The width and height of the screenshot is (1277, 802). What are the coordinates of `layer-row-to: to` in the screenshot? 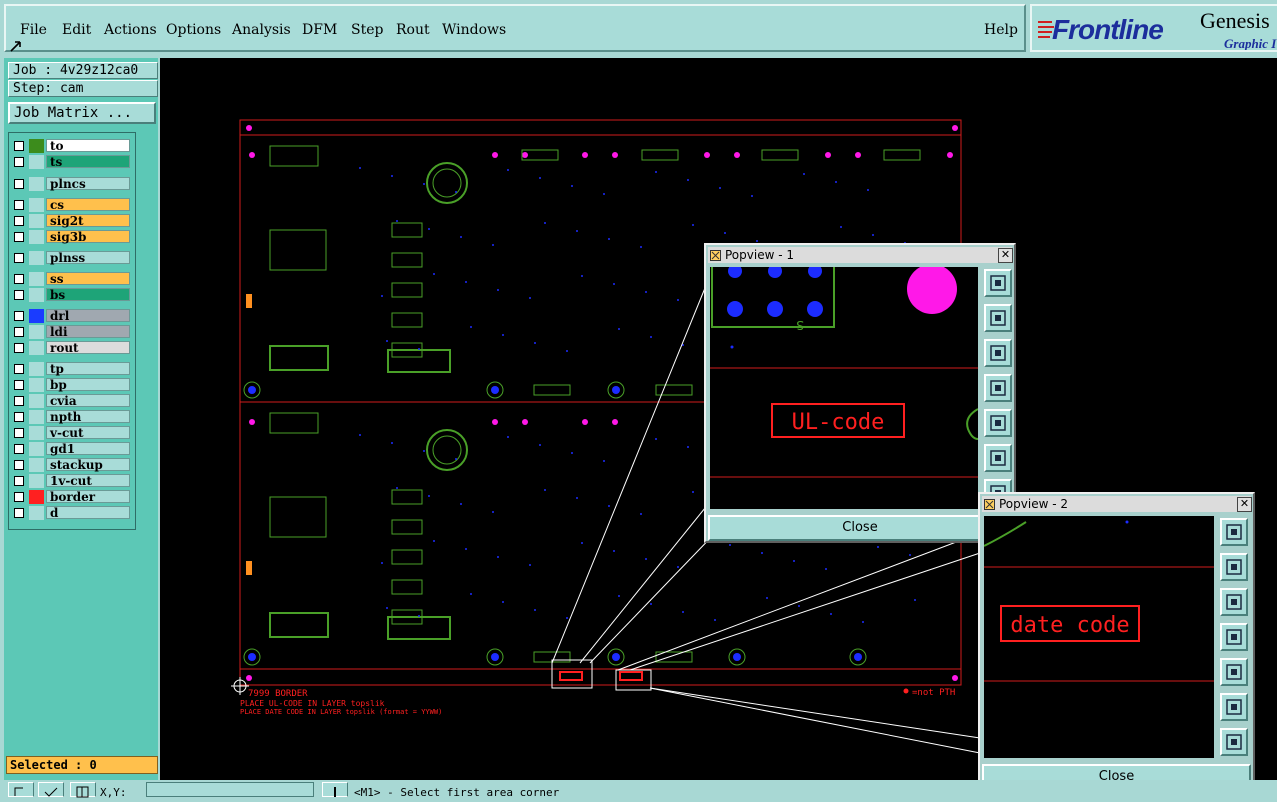 It's located at (72, 146).